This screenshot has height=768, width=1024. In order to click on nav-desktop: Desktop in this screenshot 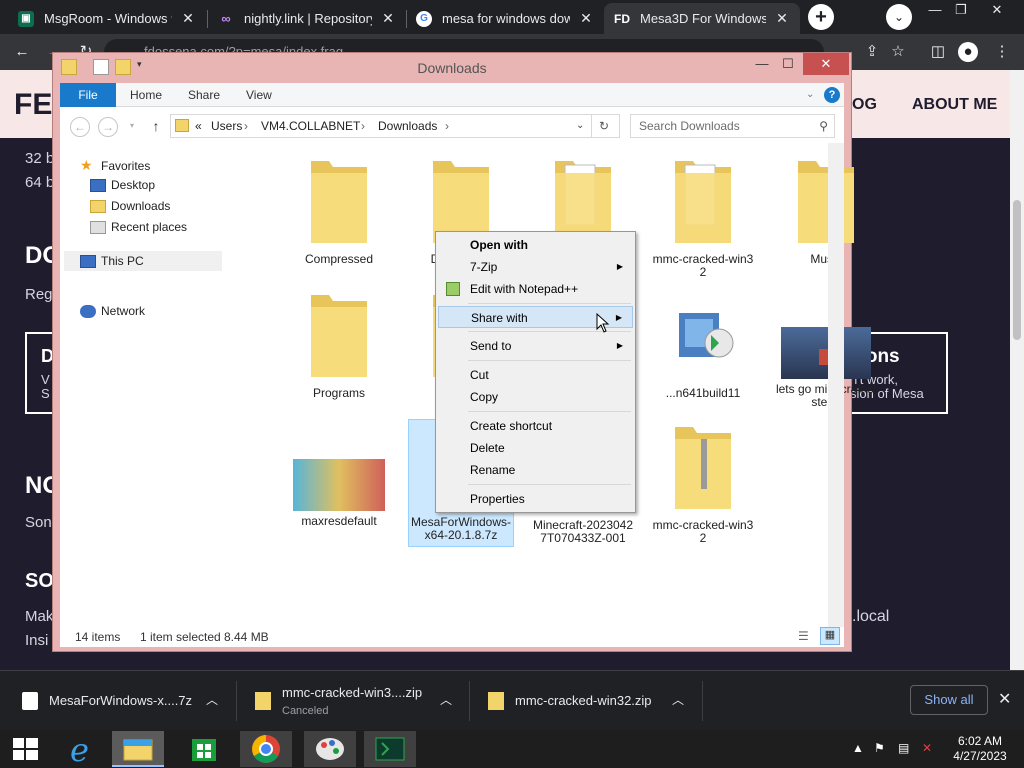, I will do `click(122, 185)`.